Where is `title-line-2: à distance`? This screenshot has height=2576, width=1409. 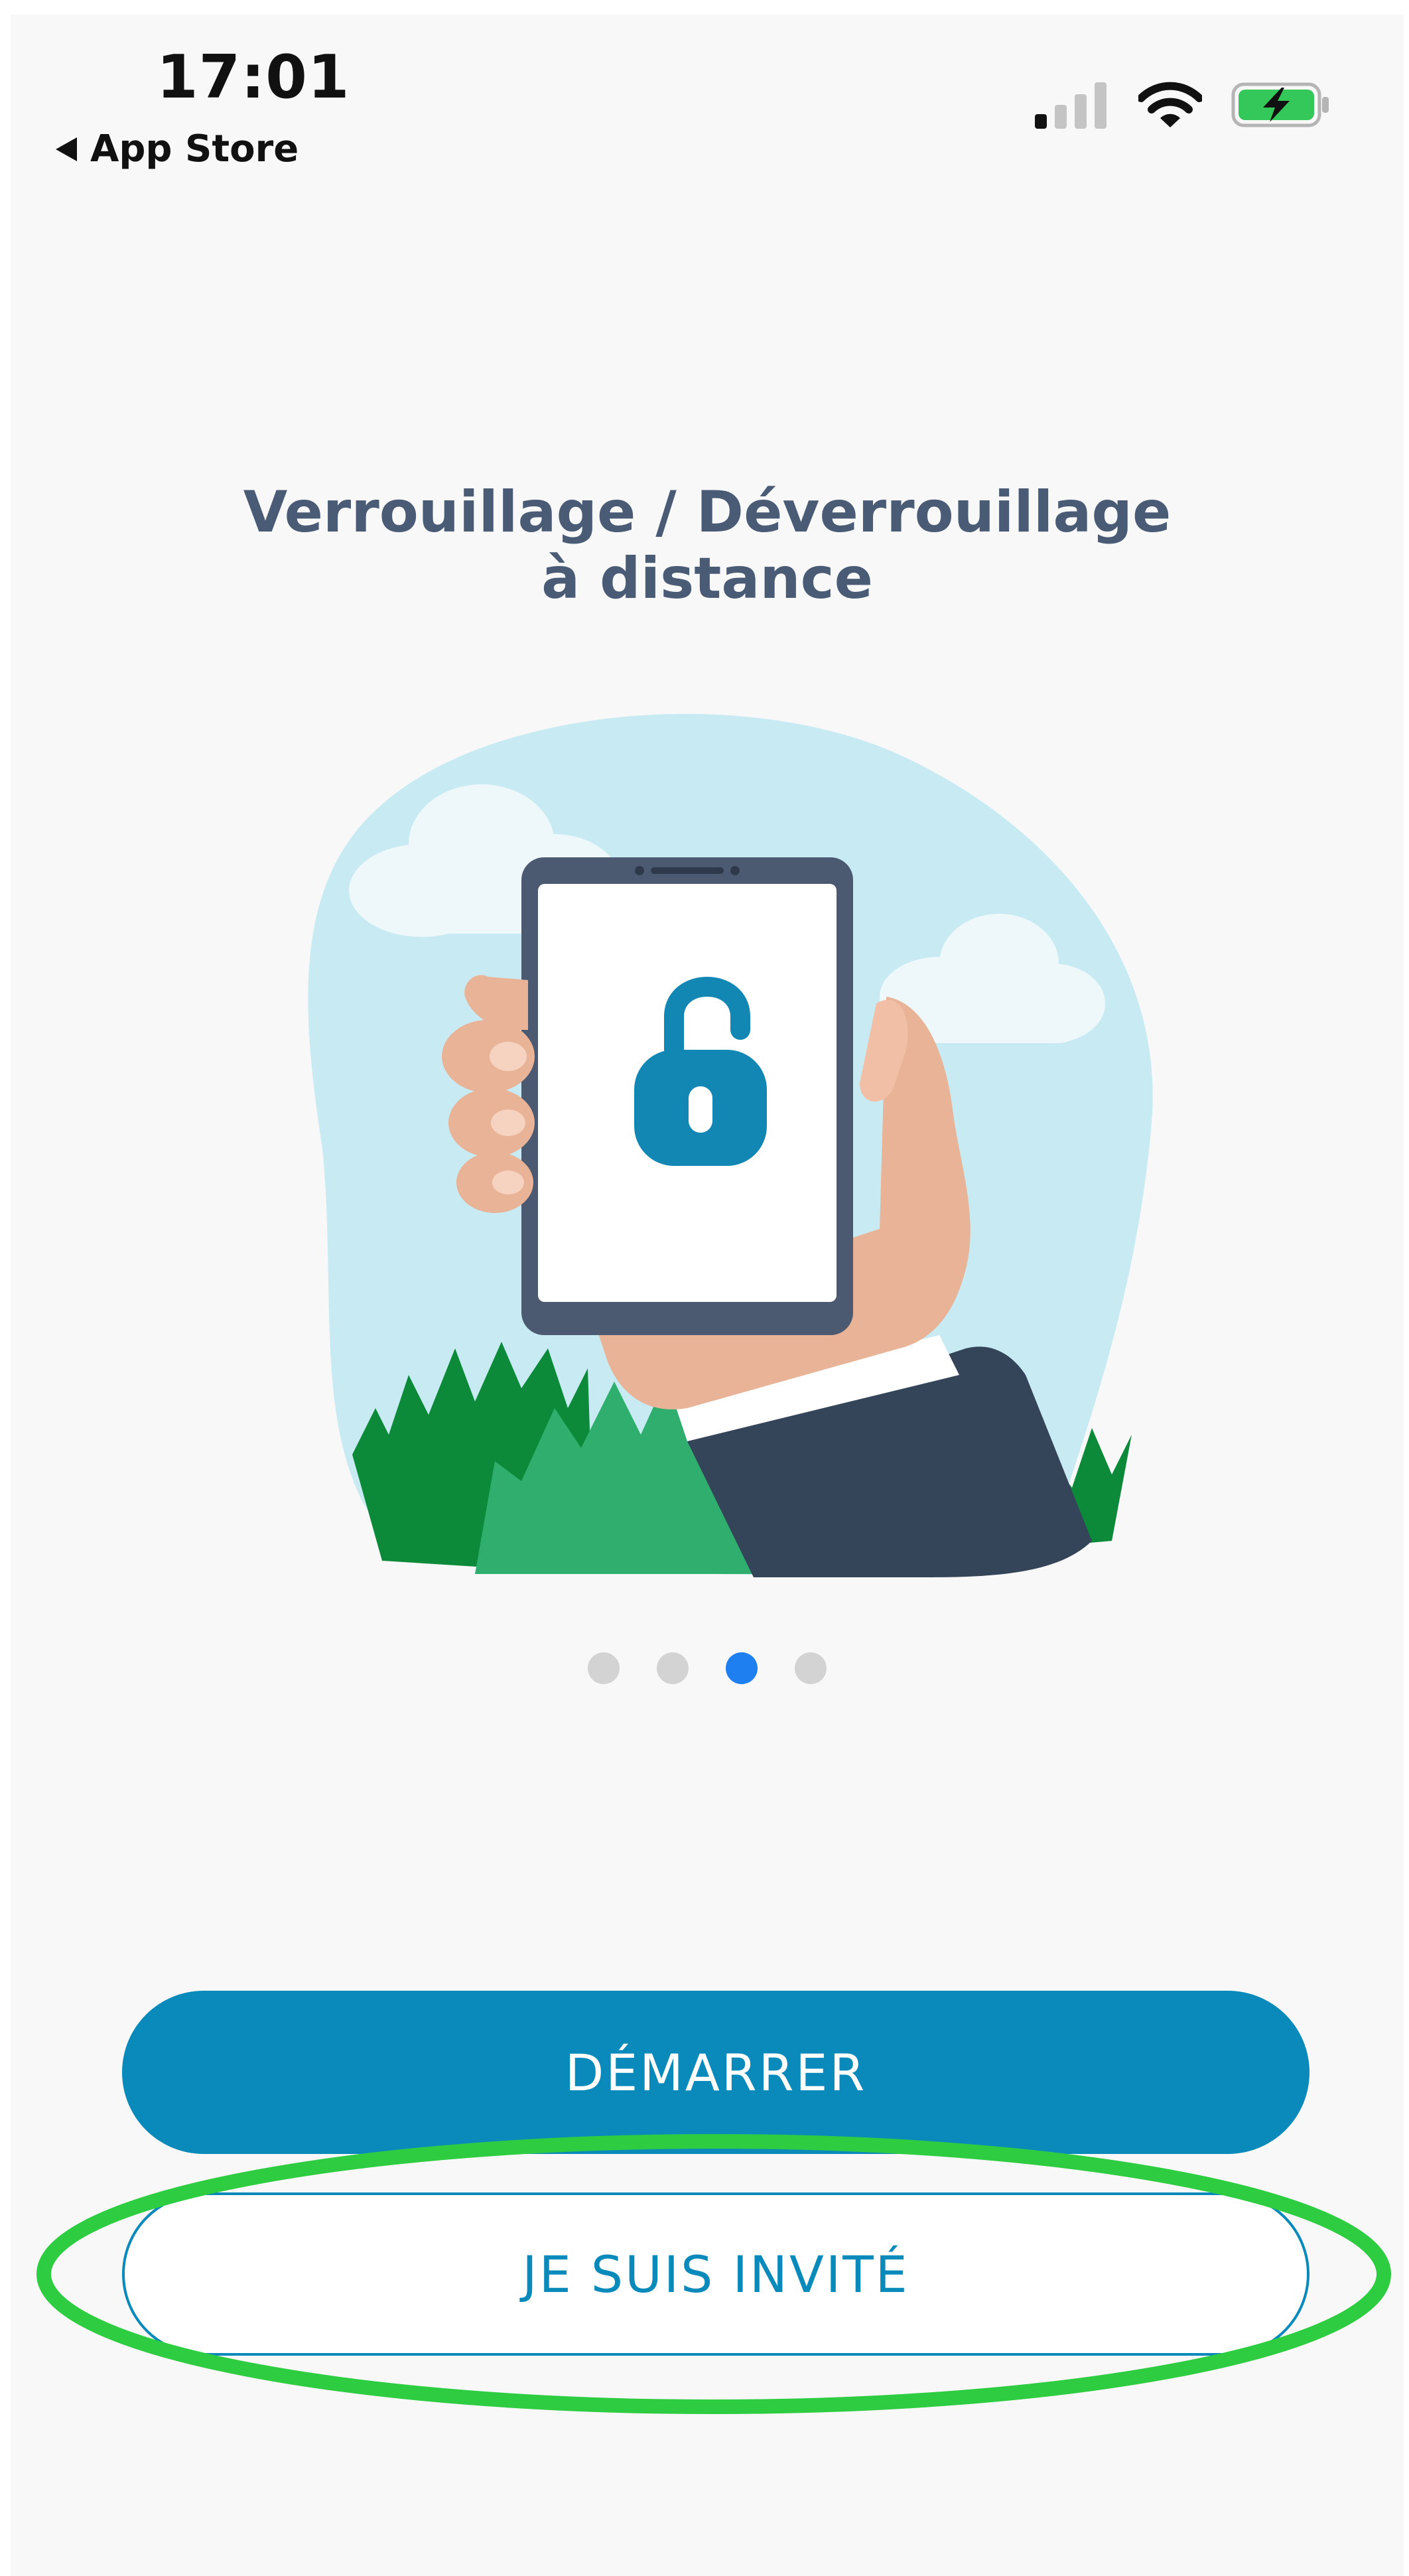 title-line-2: à distance is located at coordinates (707, 579).